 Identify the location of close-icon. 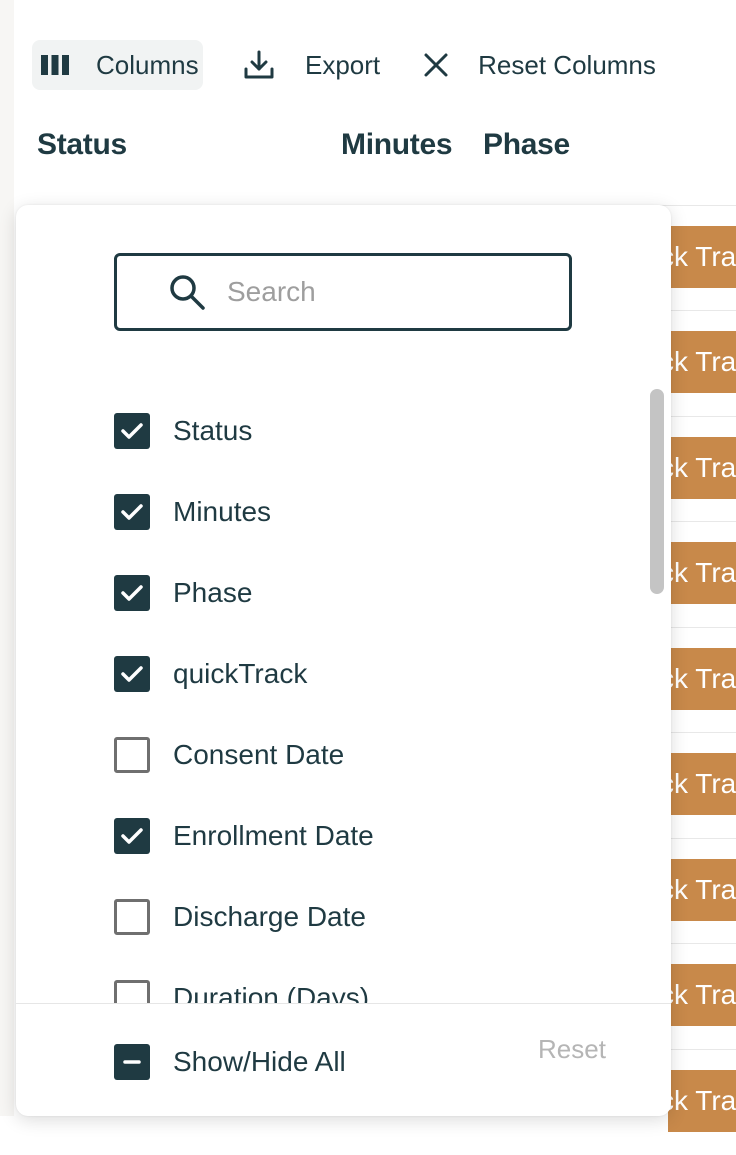
(436, 65).